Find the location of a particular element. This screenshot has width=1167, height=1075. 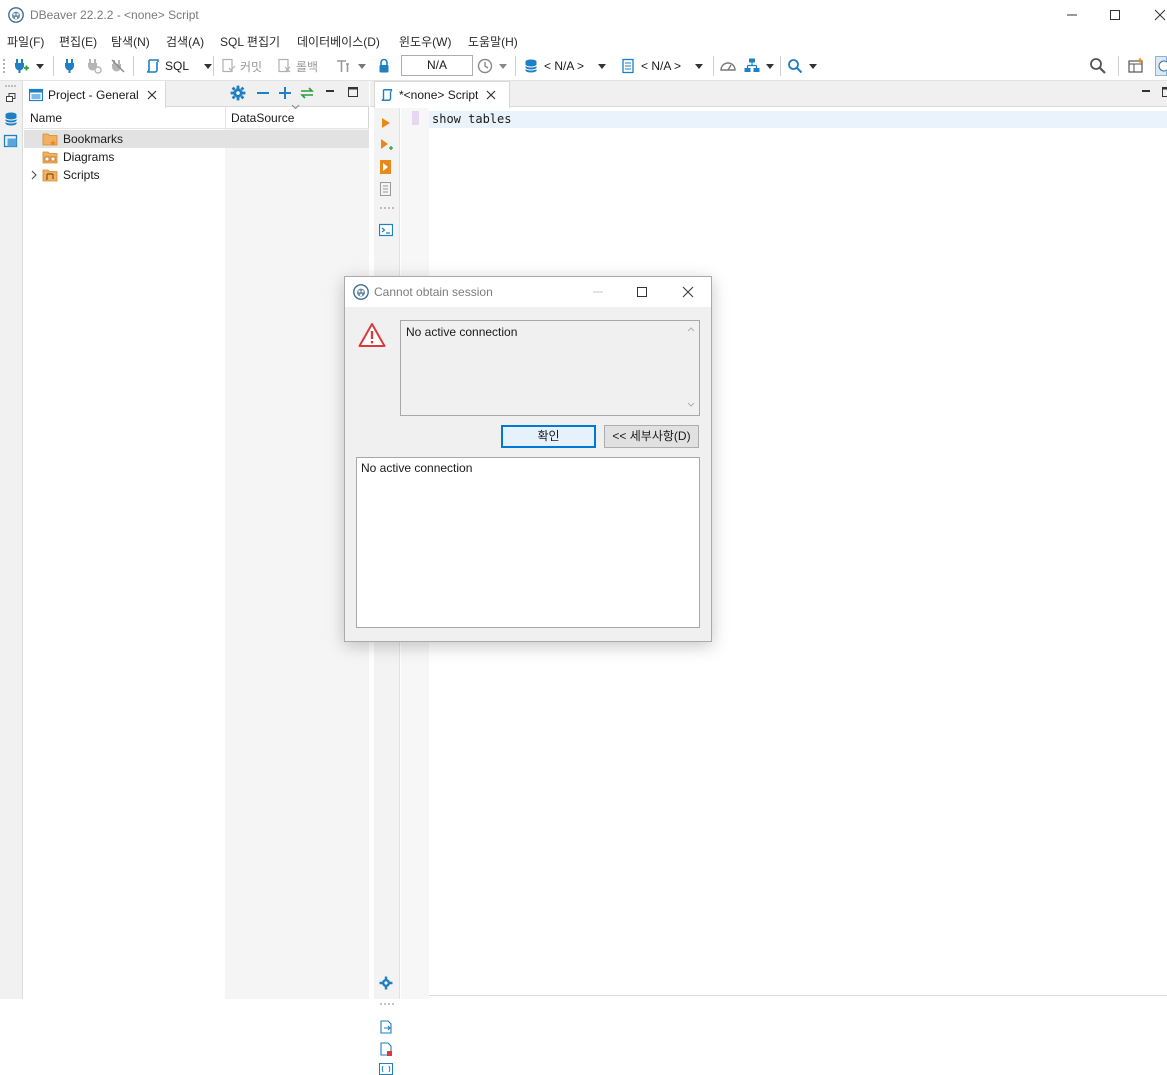

tree-item-scripts: Scripts is located at coordinates (196, 175).